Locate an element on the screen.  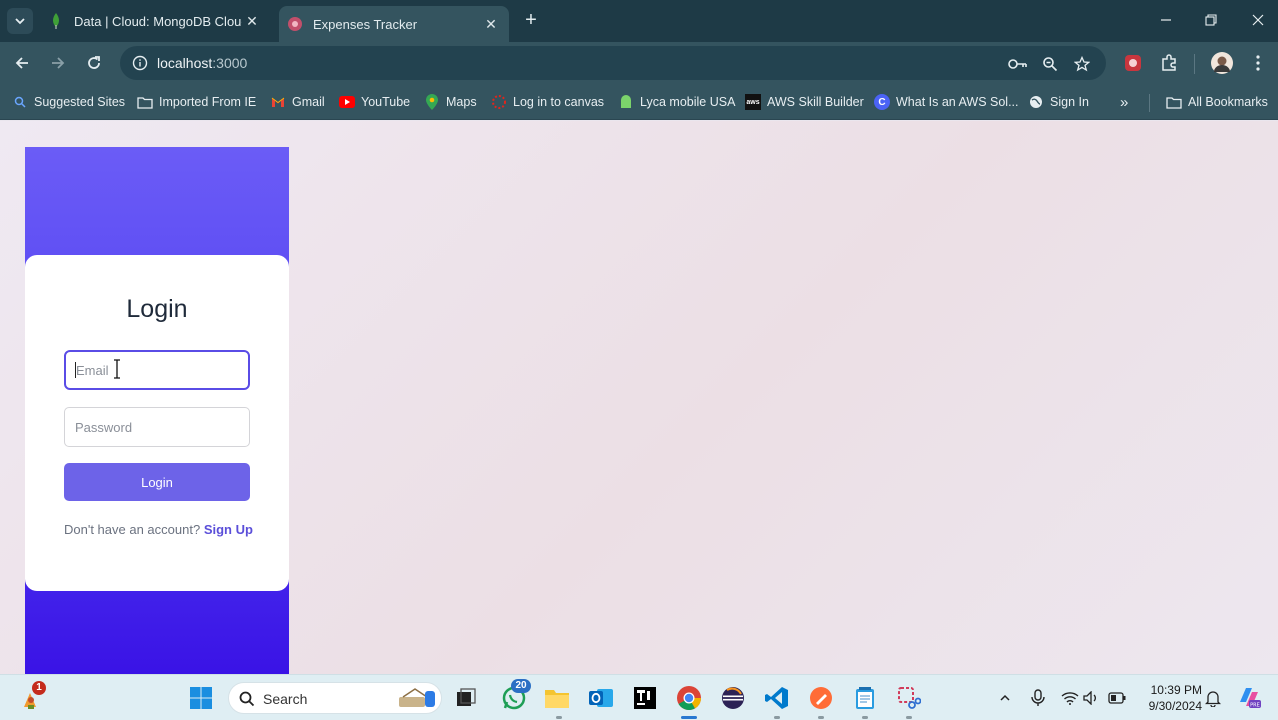
signup-prompt: Don't have an account? Sign Up is located at coordinates (164, 529).